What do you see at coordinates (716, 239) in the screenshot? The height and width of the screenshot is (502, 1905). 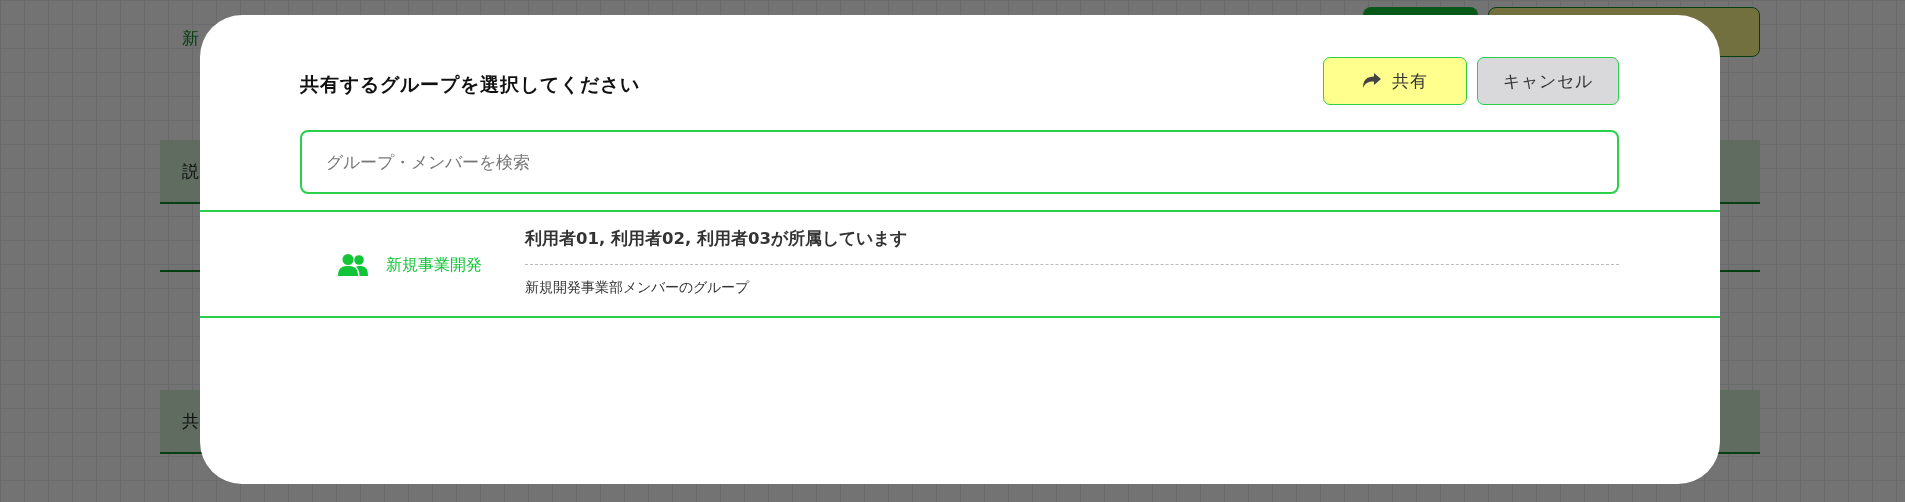 I see `group-members: 利用者01, 利用者02, 利用者03が所属しています` at bounding box center [716, 239].